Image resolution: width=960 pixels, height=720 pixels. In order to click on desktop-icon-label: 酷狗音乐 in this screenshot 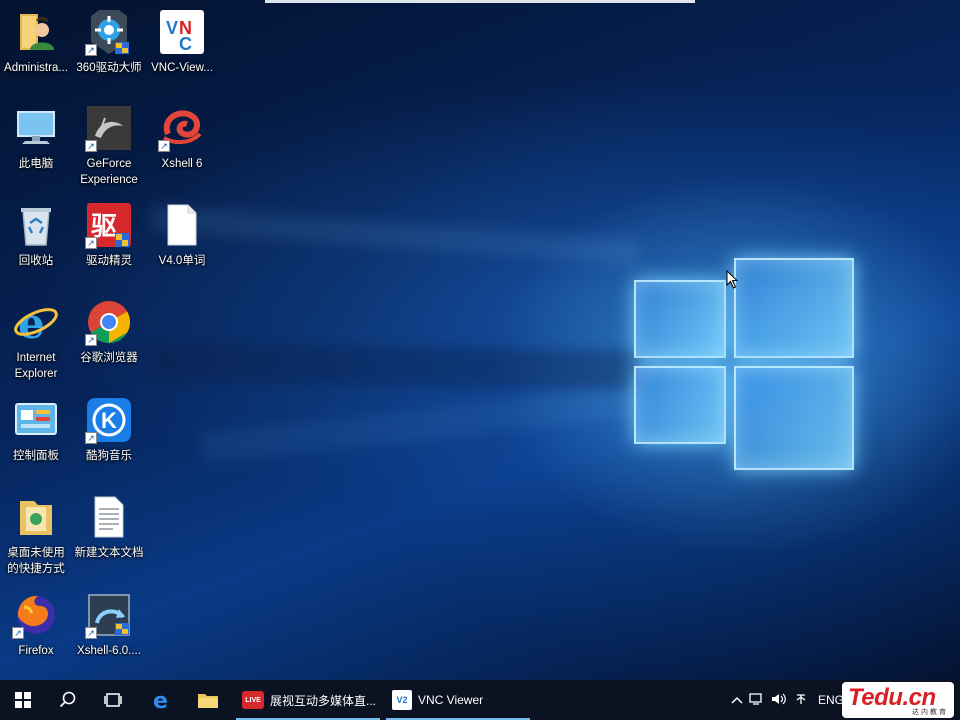, I will do `click(109, 456)`.